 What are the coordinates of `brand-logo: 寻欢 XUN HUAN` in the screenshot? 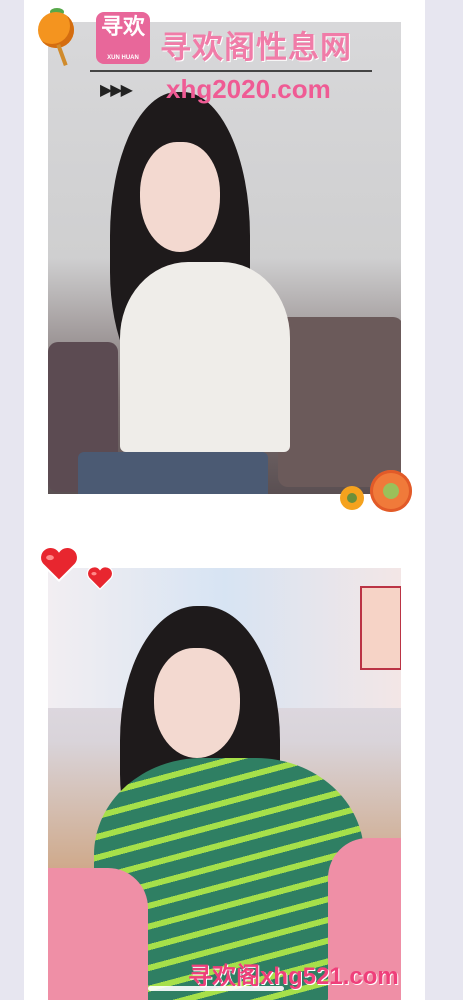 It's located at (123, 38).